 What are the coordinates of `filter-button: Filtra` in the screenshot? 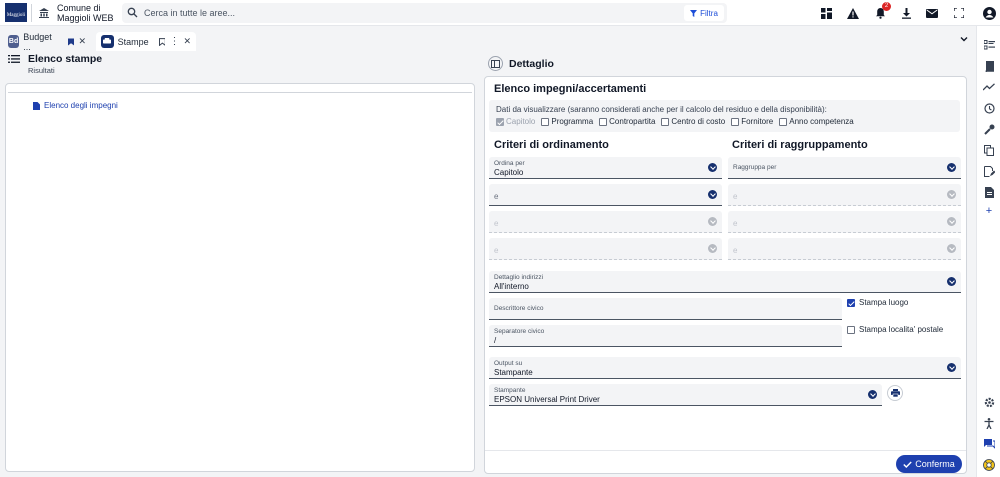 It's located at (704, 13).